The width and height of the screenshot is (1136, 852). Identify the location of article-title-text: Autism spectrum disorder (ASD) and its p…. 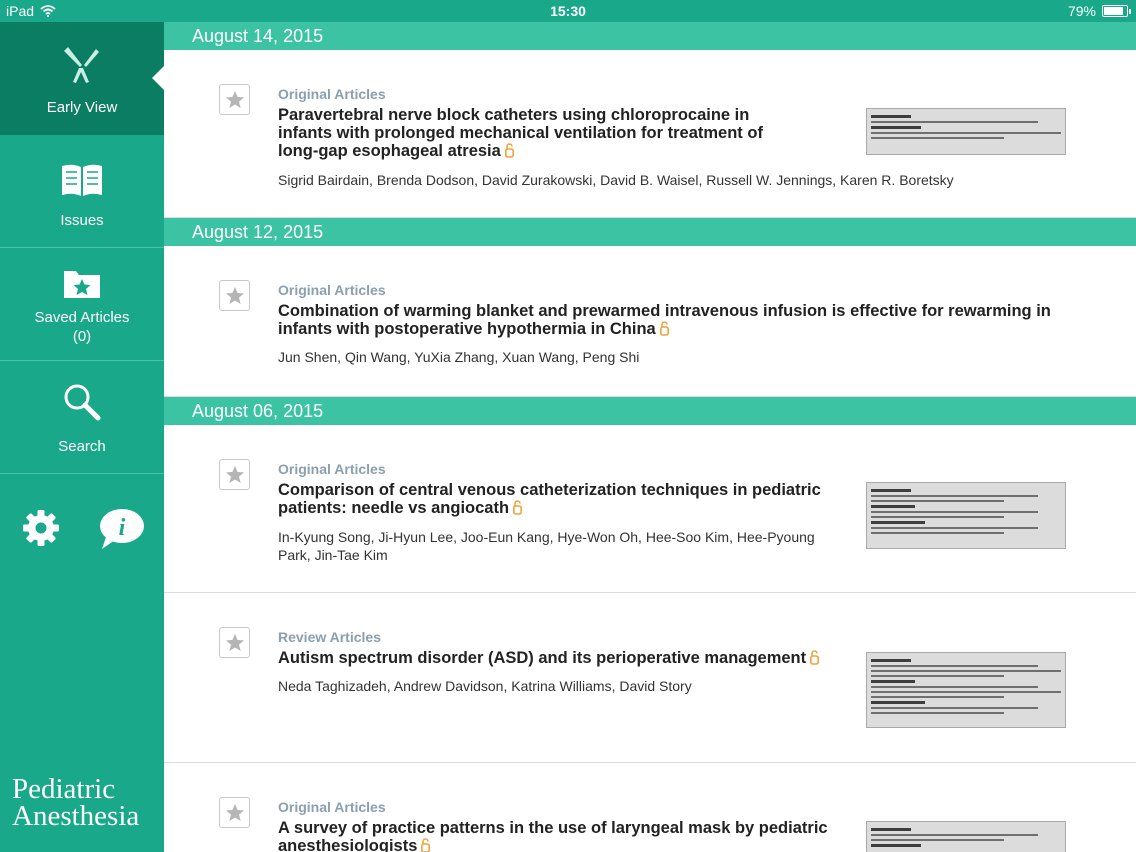
(542, 658).